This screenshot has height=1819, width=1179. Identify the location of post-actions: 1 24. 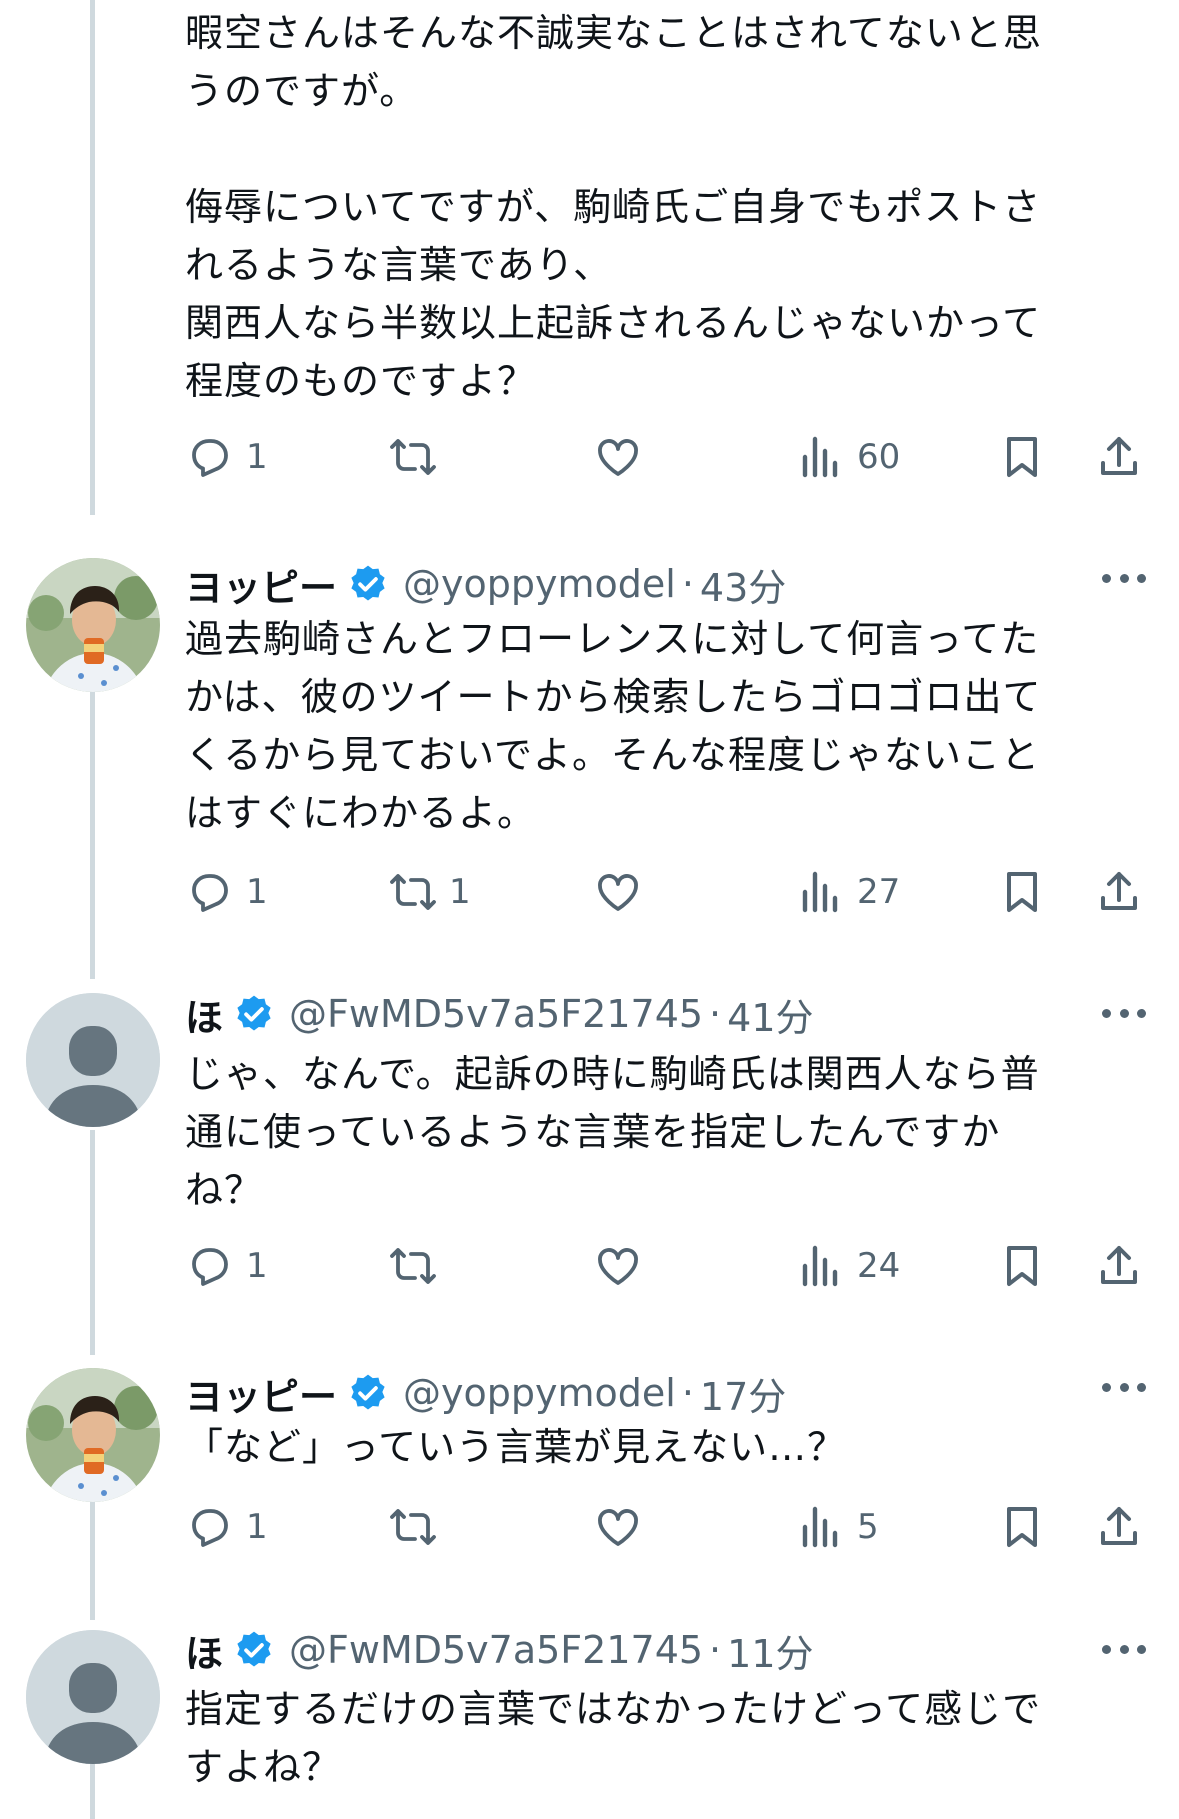
(589, 1266).